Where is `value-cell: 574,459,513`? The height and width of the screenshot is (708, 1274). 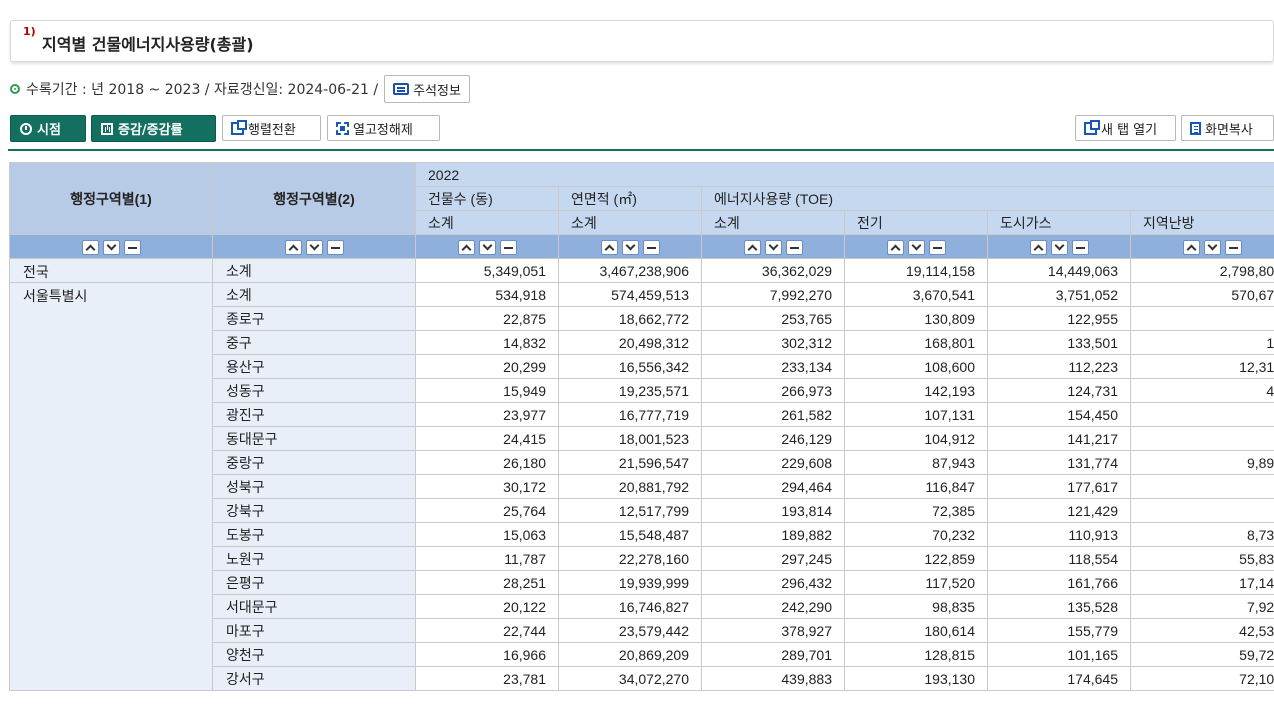
value-cell: 574,459,513 is located at coordinates (630, 294).